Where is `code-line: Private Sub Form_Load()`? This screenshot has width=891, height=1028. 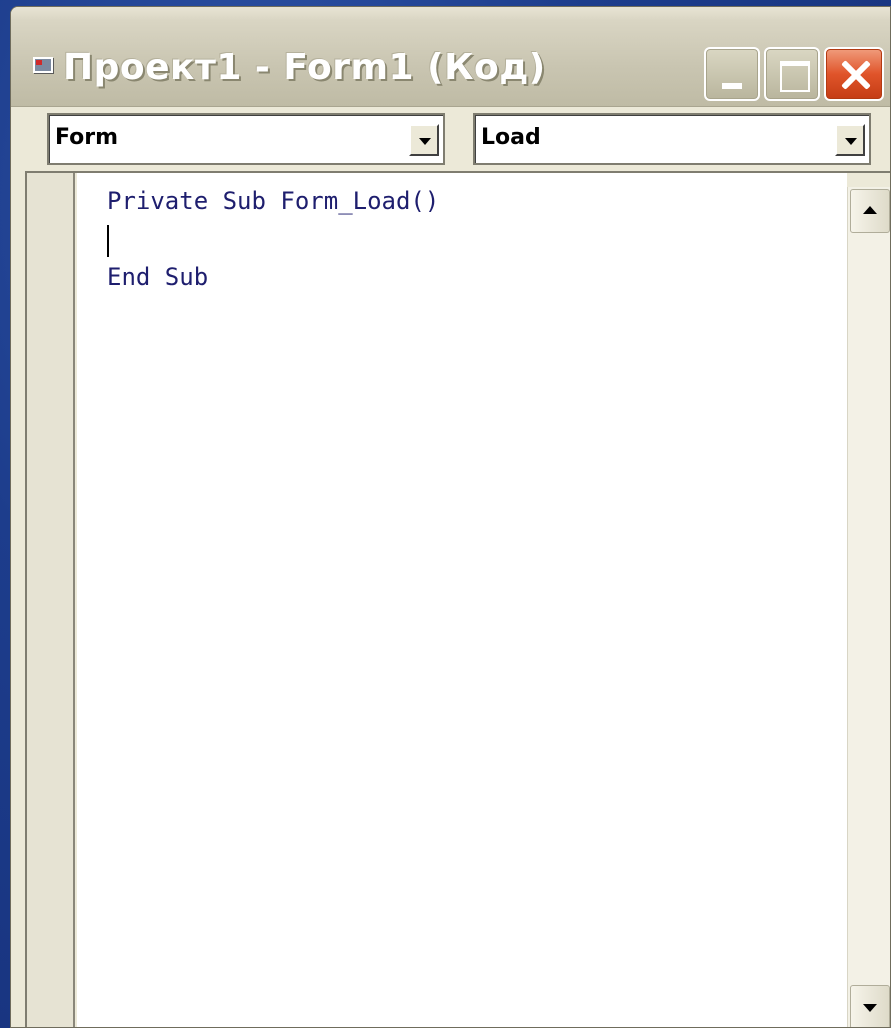 code-line: Private Sub Form_Load() is located at coordinates (273, 201).